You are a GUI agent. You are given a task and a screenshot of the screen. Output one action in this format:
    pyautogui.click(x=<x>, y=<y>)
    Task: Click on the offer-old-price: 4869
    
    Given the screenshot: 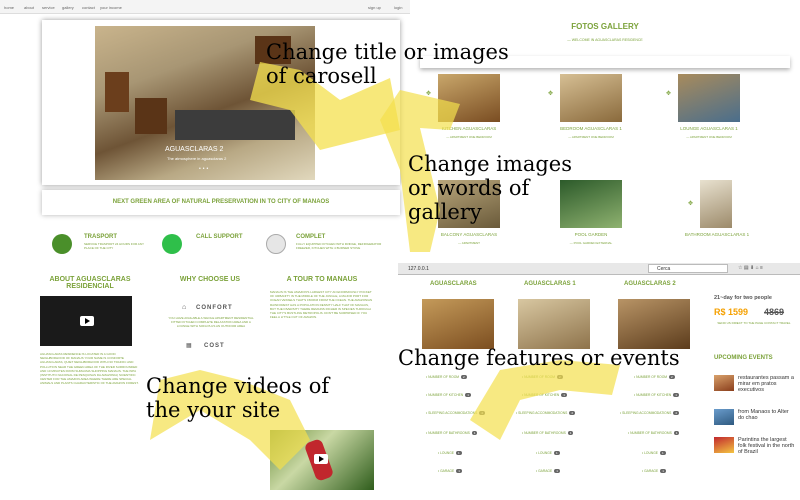 What is the action you would take?
    pyautogui.click(x=774, y=312)
    